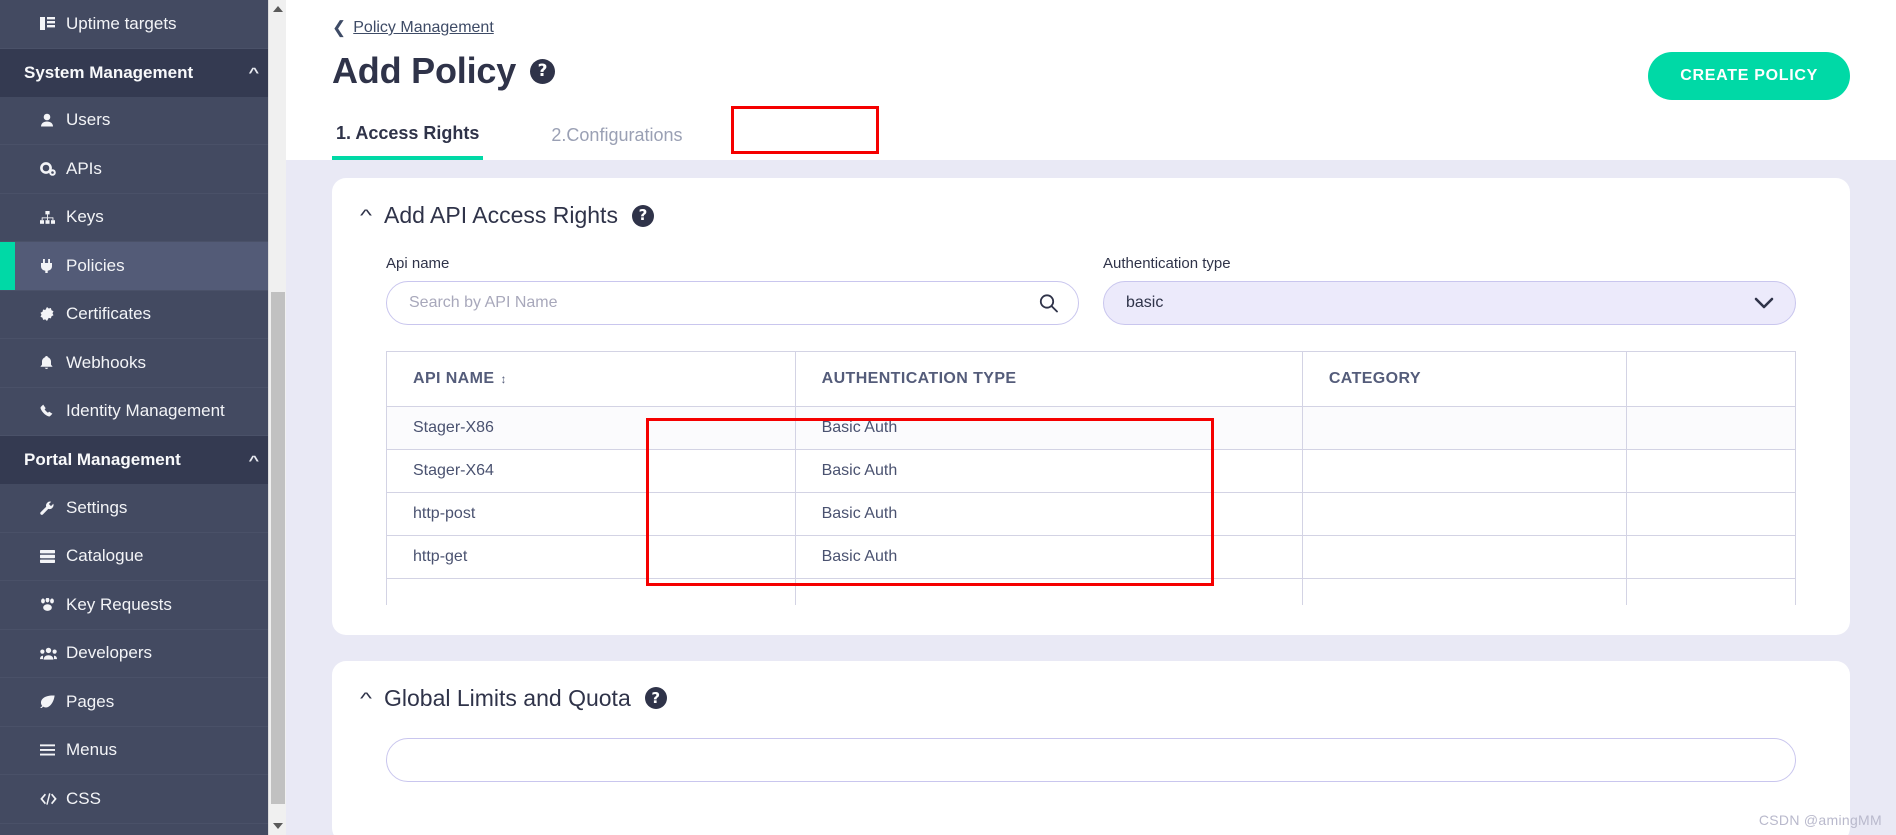 The height and width of the screenshot is (835, 1896). I want to click on sidebar-item-catalogue: Catalogue, so click(143, 556).